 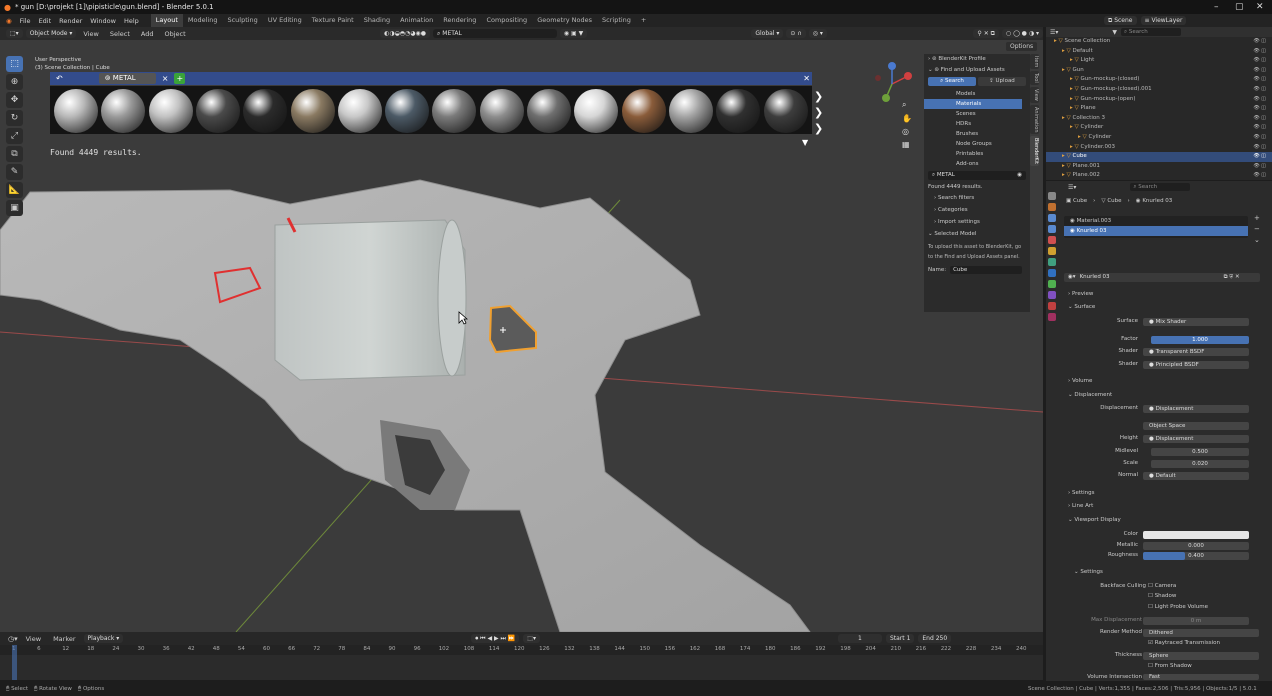 What do you see at coordinates (1081, 307) in the screenshot?
I see `section-surface: ⌄ Surface` at bounding box center [1081, 307].